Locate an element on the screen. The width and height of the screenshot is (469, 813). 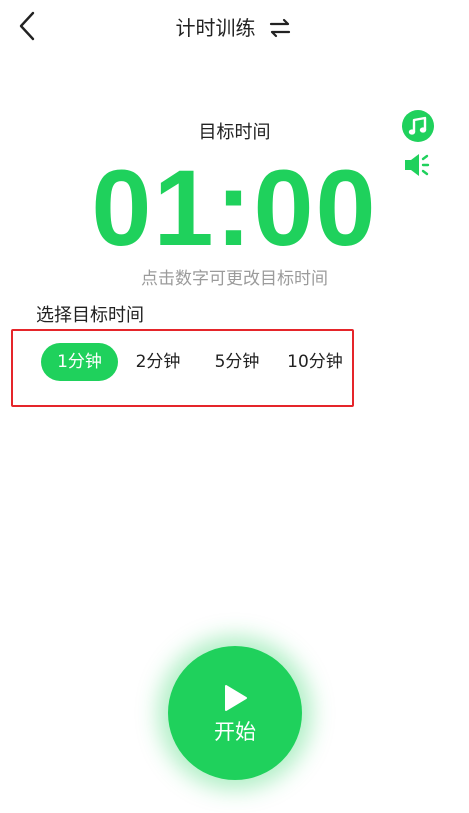
switch-mode-button is located at coordinates (280, 28).